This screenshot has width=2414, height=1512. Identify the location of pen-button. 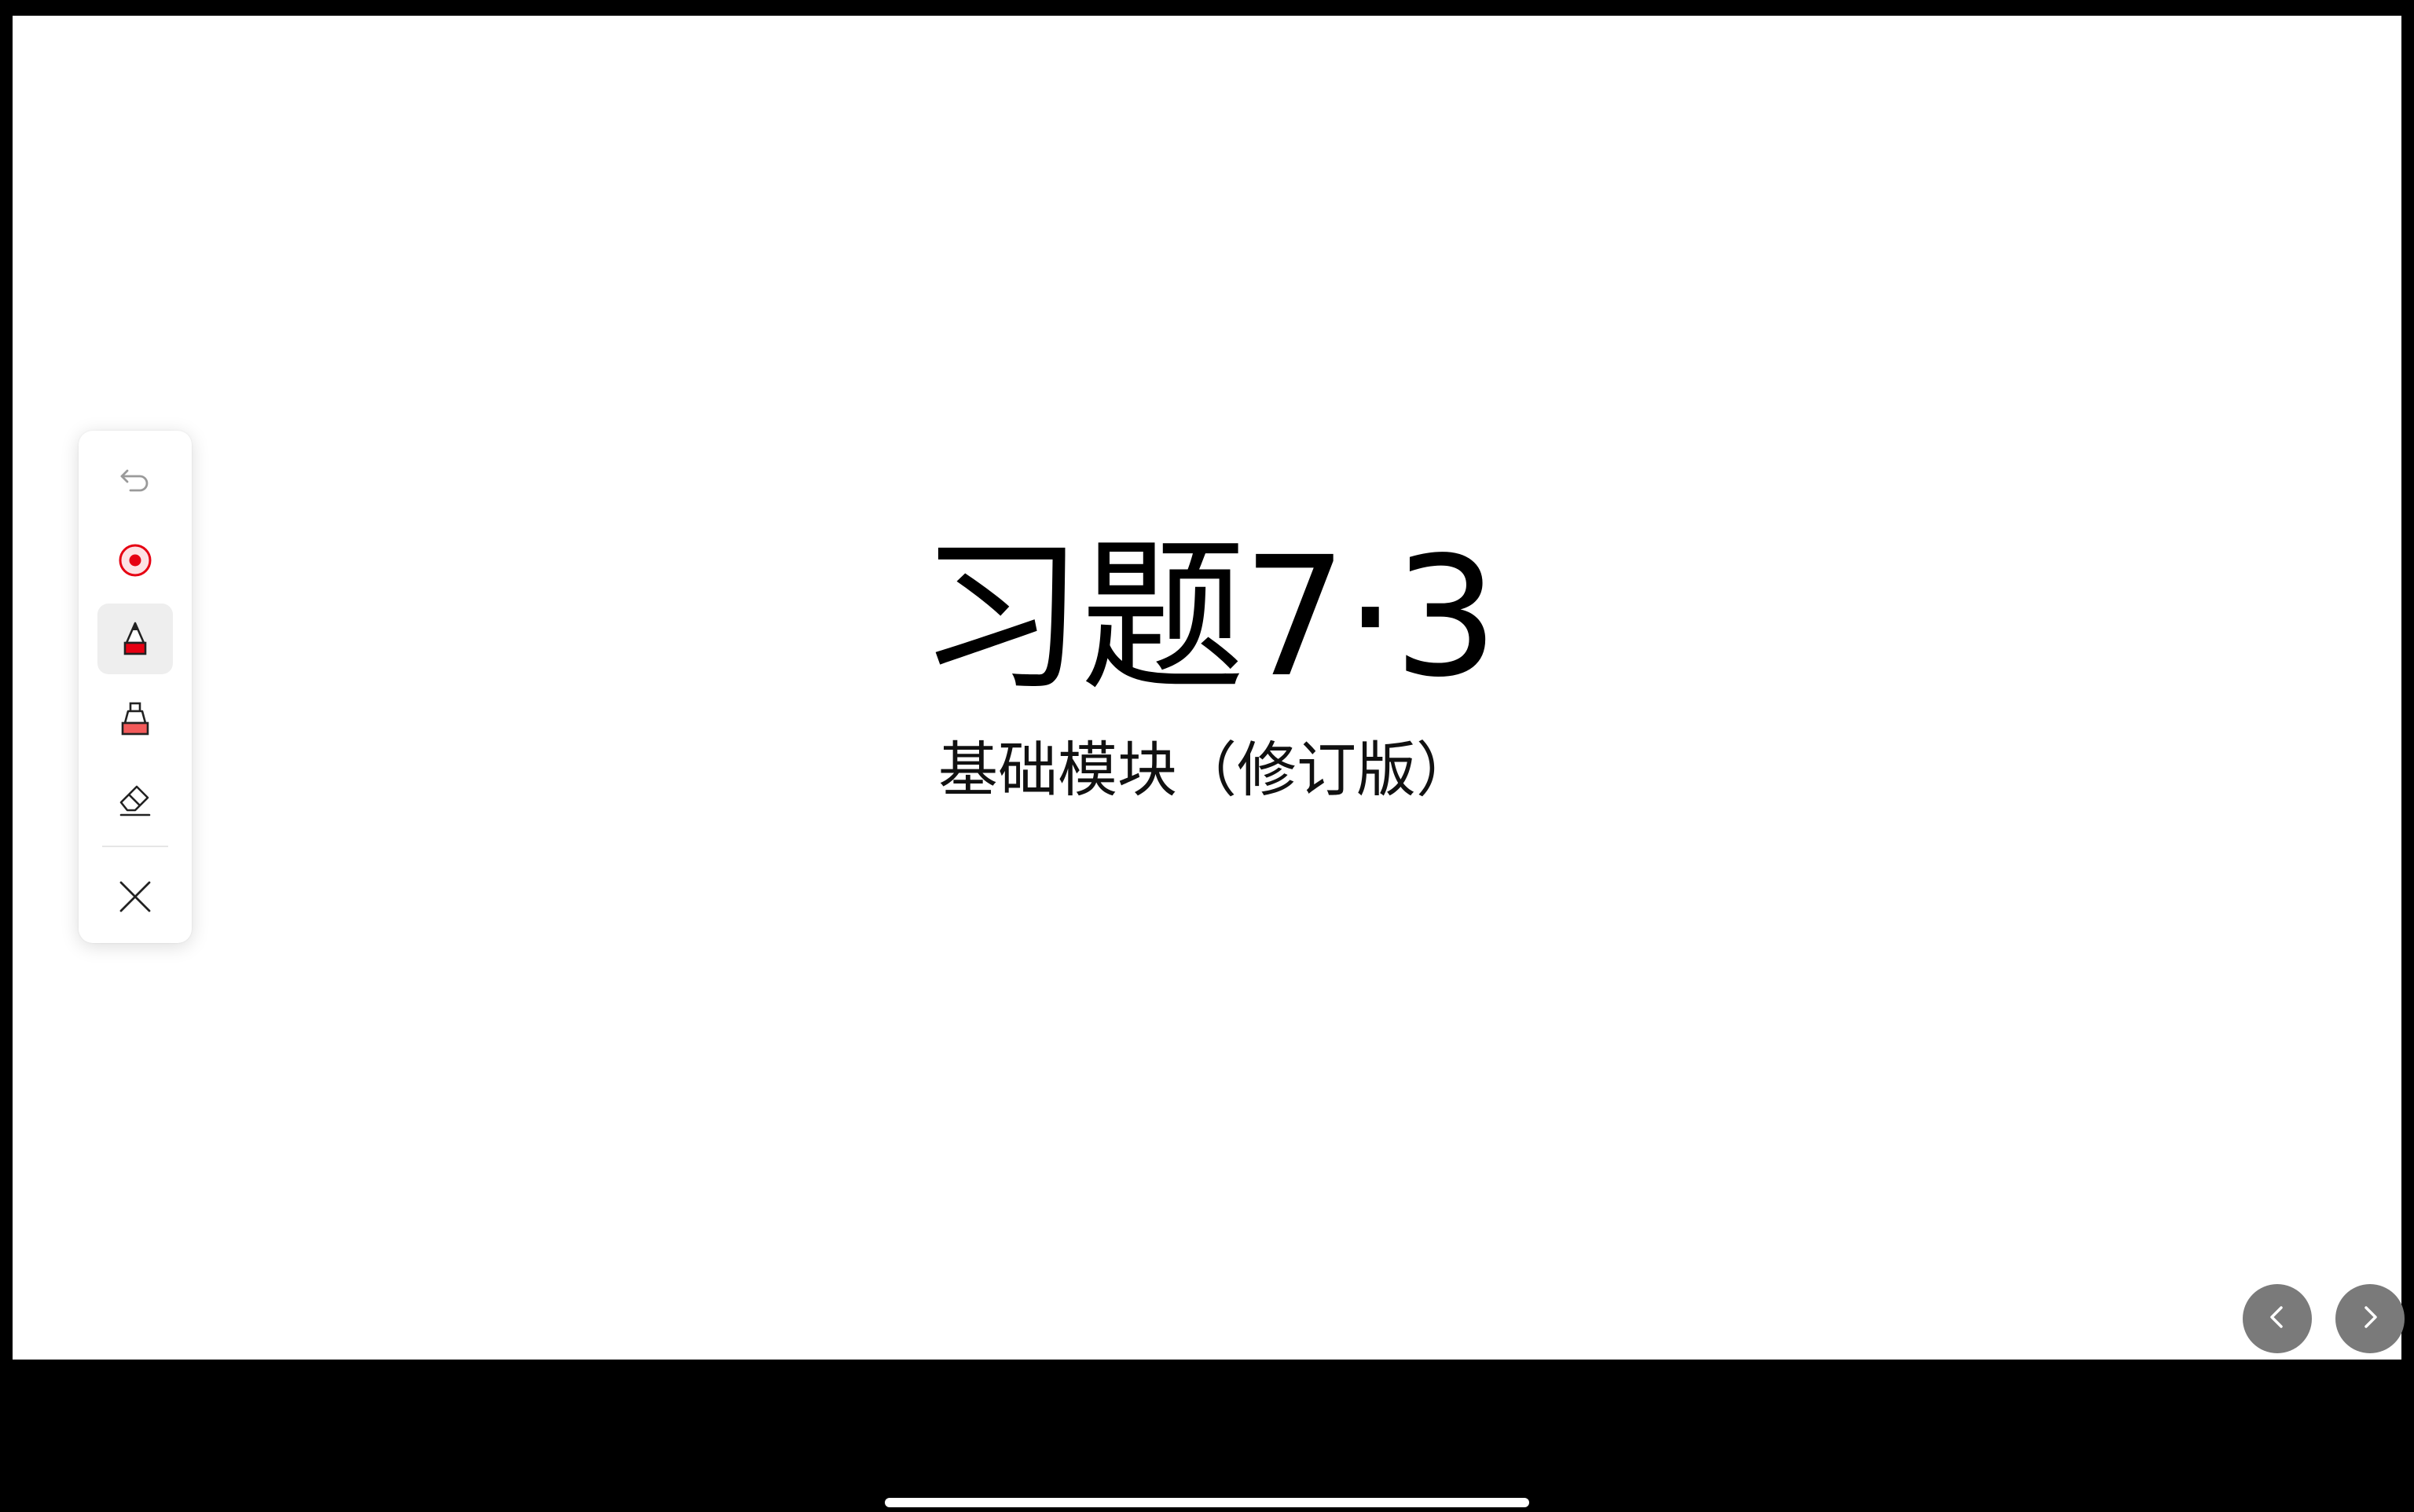
(135, 639).